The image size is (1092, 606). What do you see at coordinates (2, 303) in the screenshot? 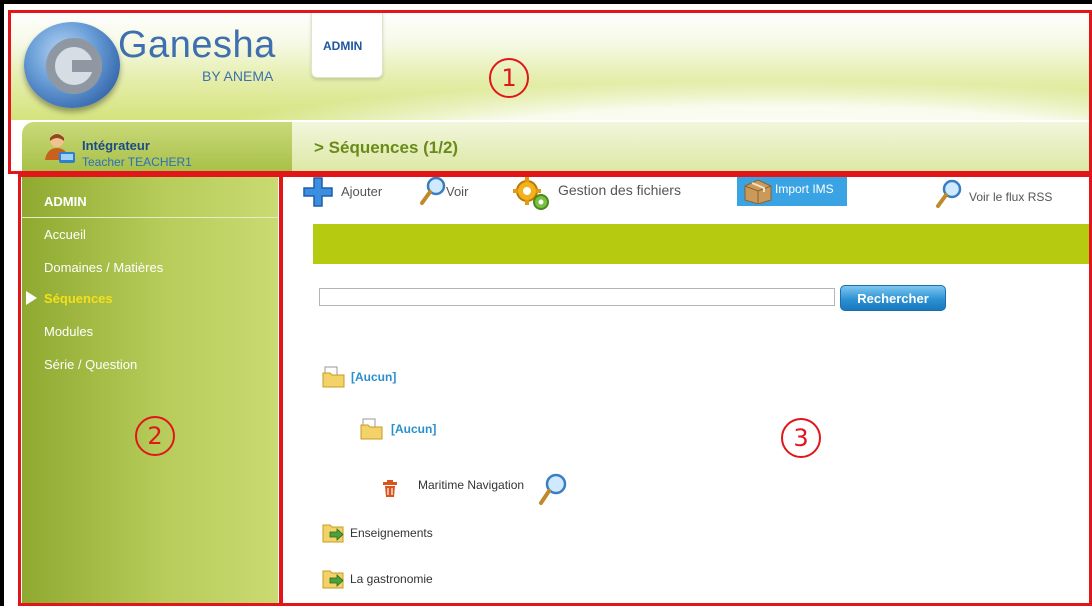
I see `screen-frame-left` at bounding box center [2, 303].